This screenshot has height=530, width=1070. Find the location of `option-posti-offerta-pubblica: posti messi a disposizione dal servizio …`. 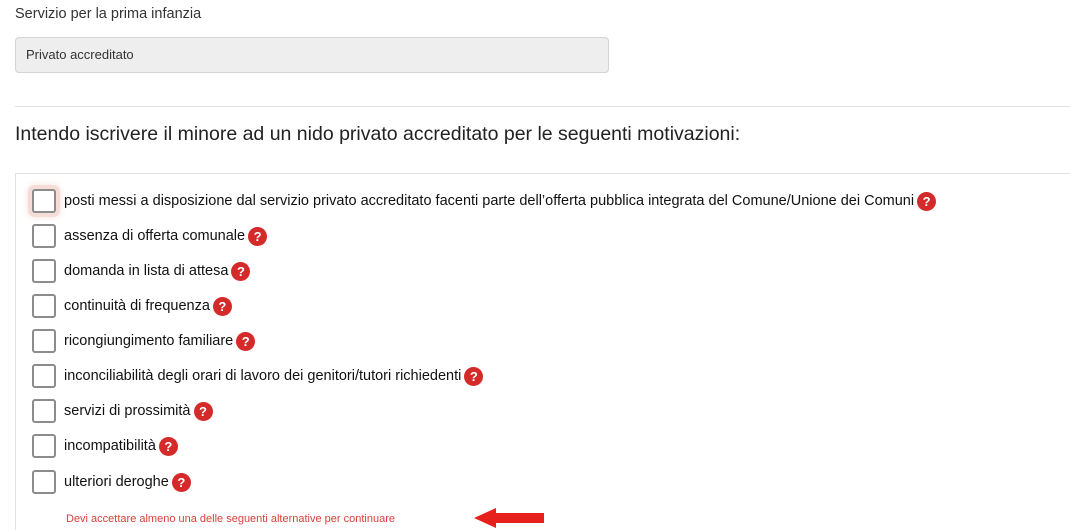

option-posti-offerta-pubblica: posti messi a disposizione dal servizio … is located at coordinates (484, 201).